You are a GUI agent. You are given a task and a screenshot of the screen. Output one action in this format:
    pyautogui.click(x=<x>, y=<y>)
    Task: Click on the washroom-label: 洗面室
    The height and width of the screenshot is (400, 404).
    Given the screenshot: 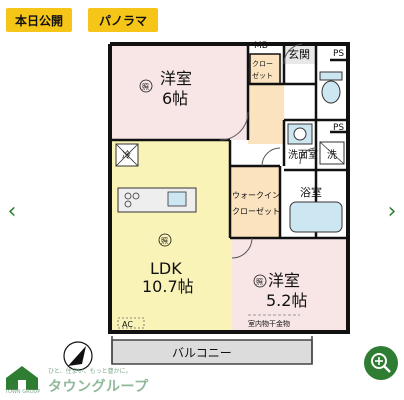 What is the action you would take?
    pyautogui.click(x=303, y=154)
    